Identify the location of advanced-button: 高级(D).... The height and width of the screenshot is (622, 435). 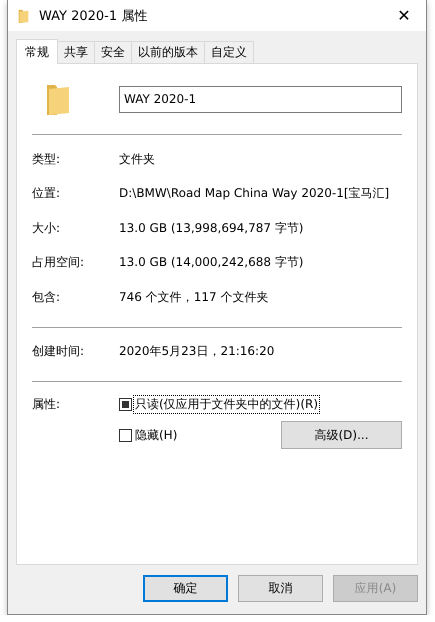
(341, 435).